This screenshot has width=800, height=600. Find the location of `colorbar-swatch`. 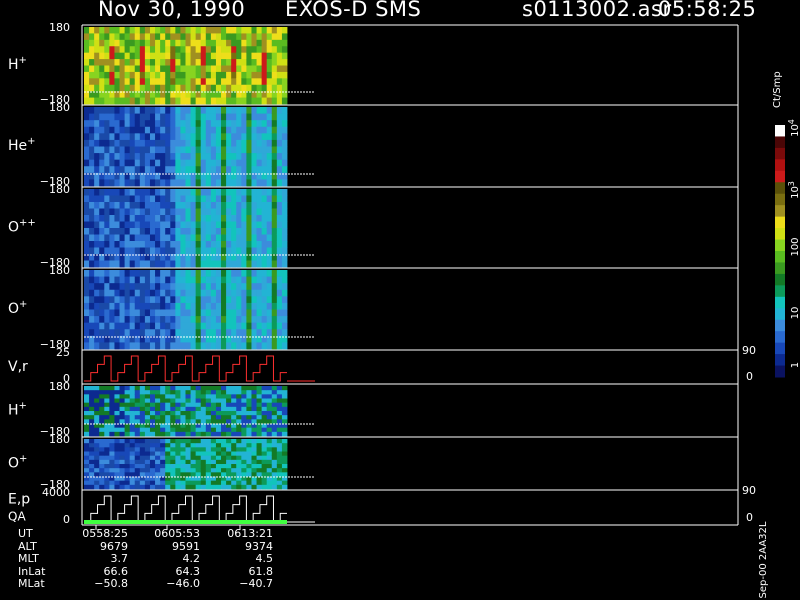

colorbar-swatch is located at coordinates (780, 222).